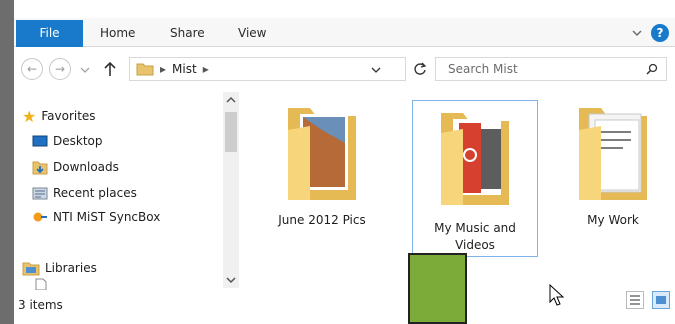  I want to click on folder-my-music-and-videos: My Music and Videos, so click(475, 178).